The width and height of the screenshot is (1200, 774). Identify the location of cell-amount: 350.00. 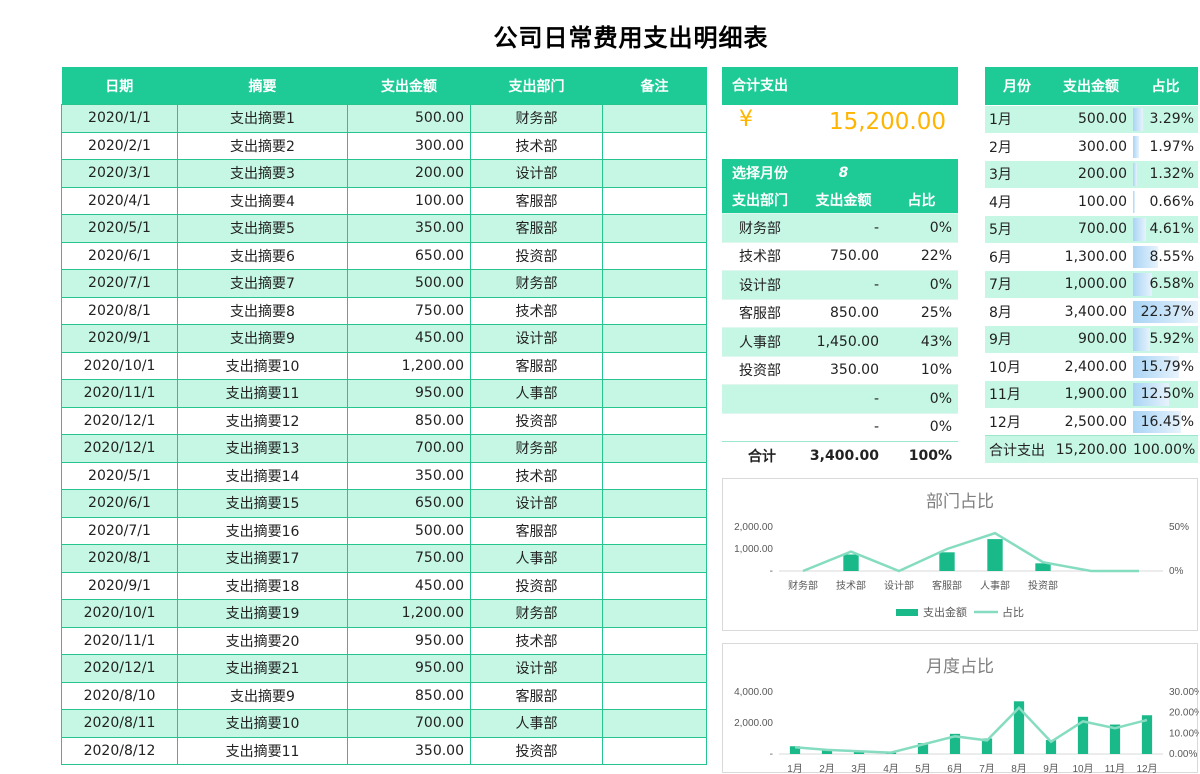
(409, 228).